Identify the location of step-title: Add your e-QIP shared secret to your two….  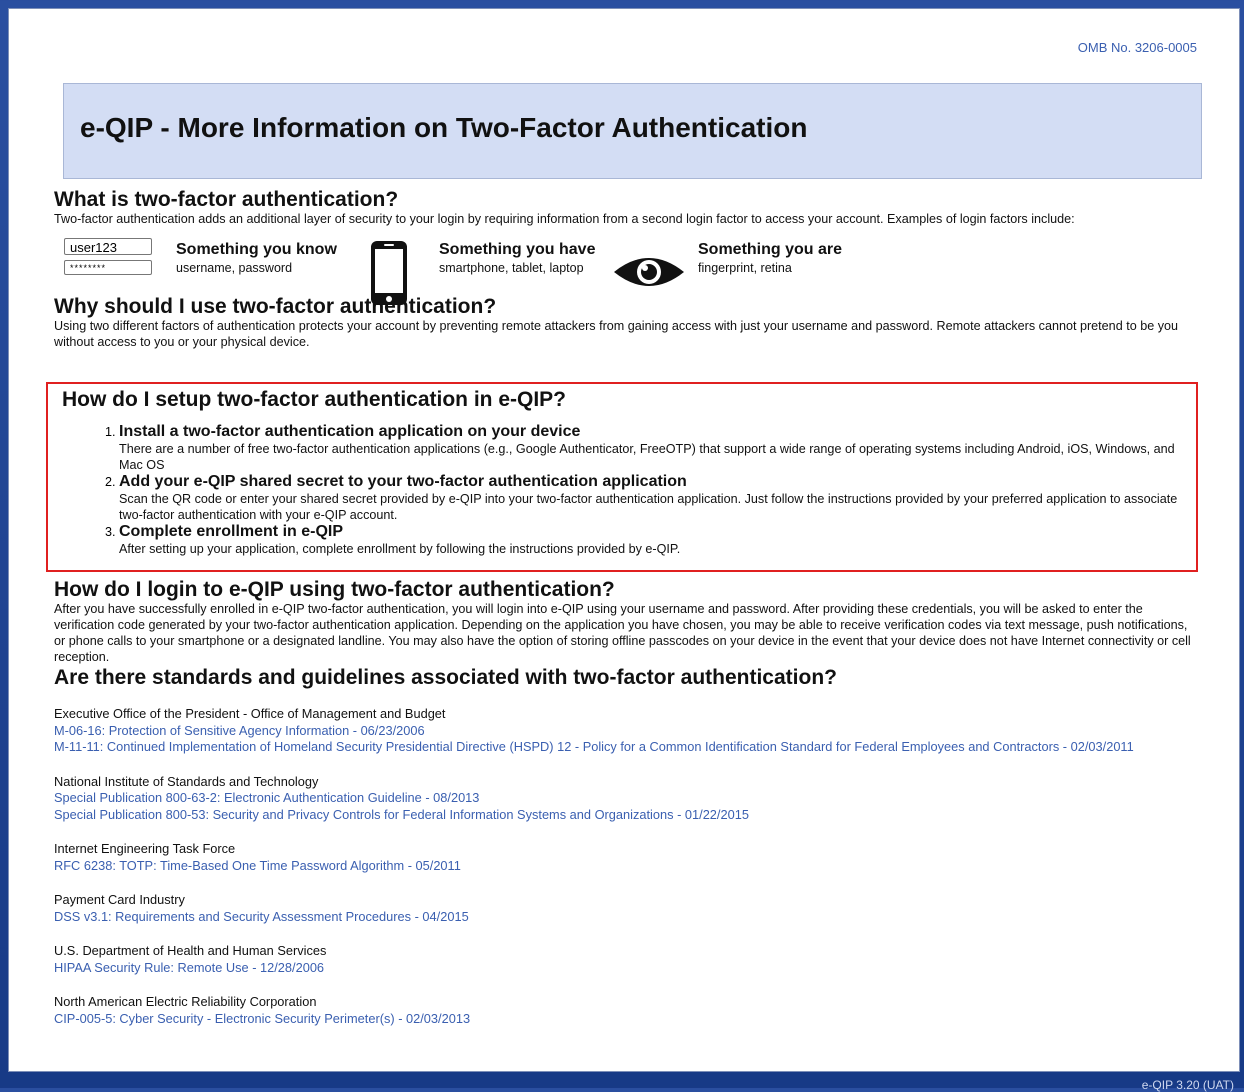
(403, 481).